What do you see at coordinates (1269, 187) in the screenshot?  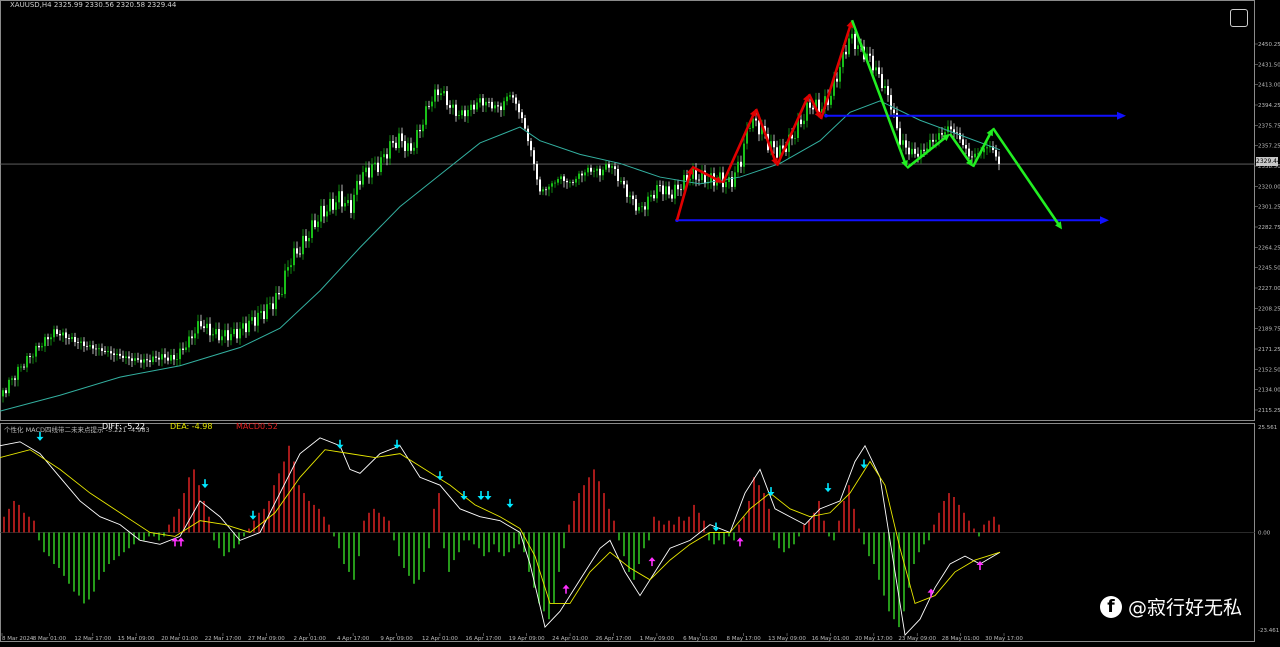 I see `price-tick-label: 2320.00` at bounding box center [1269, 187].